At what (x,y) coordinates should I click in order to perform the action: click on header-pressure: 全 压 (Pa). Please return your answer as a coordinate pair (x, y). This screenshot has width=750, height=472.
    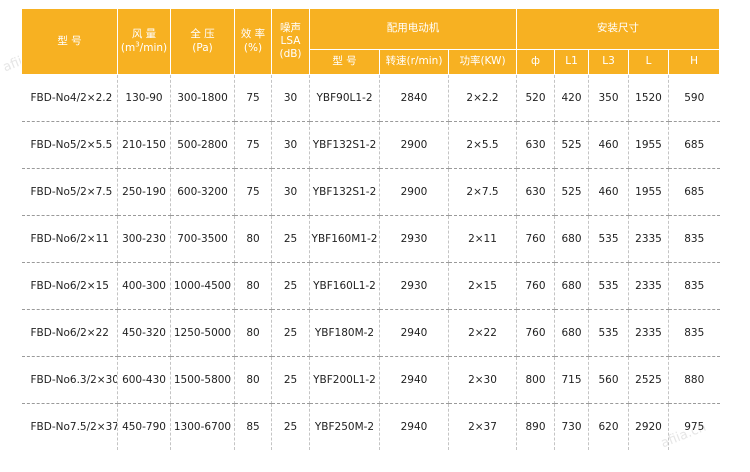
    Looking at the image, I should click on (202, 41).